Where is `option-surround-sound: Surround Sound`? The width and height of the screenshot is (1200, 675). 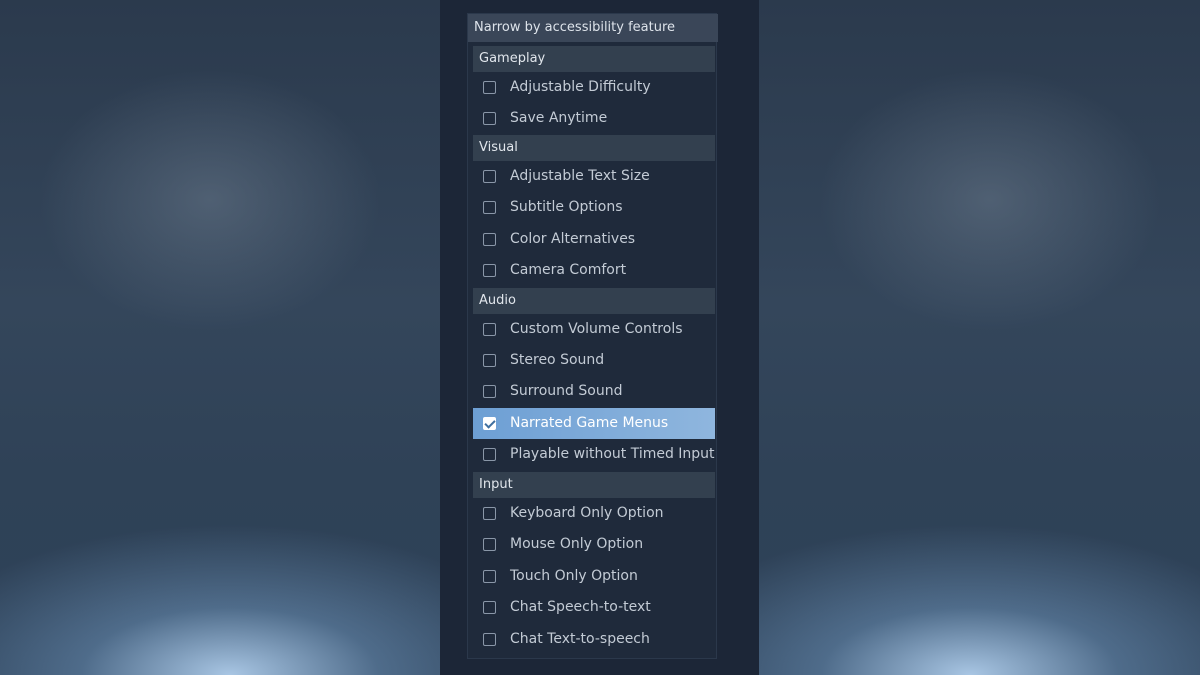
option-surround-sound: Surround Sound is located at coordinates (594, 391).